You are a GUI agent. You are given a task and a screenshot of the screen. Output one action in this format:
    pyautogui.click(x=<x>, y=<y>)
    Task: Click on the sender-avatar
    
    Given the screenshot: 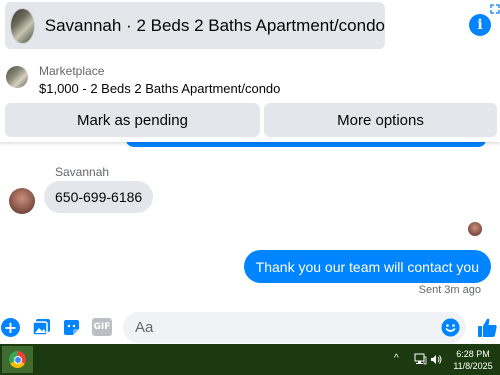 What is the action you would take?
    pyautogui.click(x=22, y=201)
    